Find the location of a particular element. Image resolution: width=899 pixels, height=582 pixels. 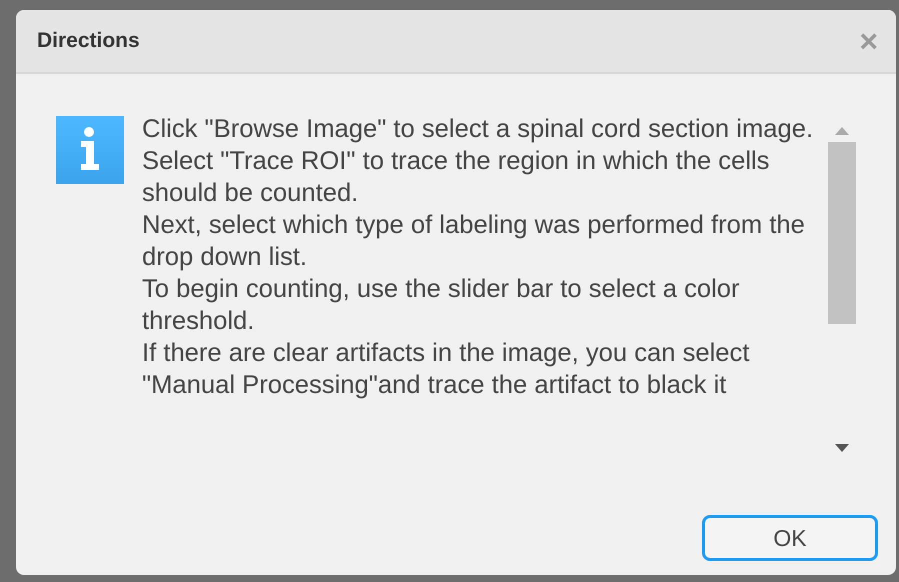

instruction-text: Click "Browse Image" to select a spinal cord section image. is located at coordinates (478, 130).